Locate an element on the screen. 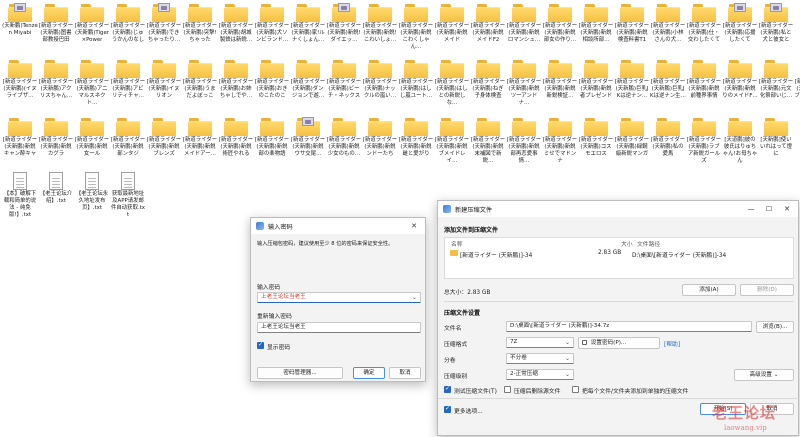  desktop-folder: [新道ライダー(天新鹏)新鋭メイド is located at coordinates (452, 24).